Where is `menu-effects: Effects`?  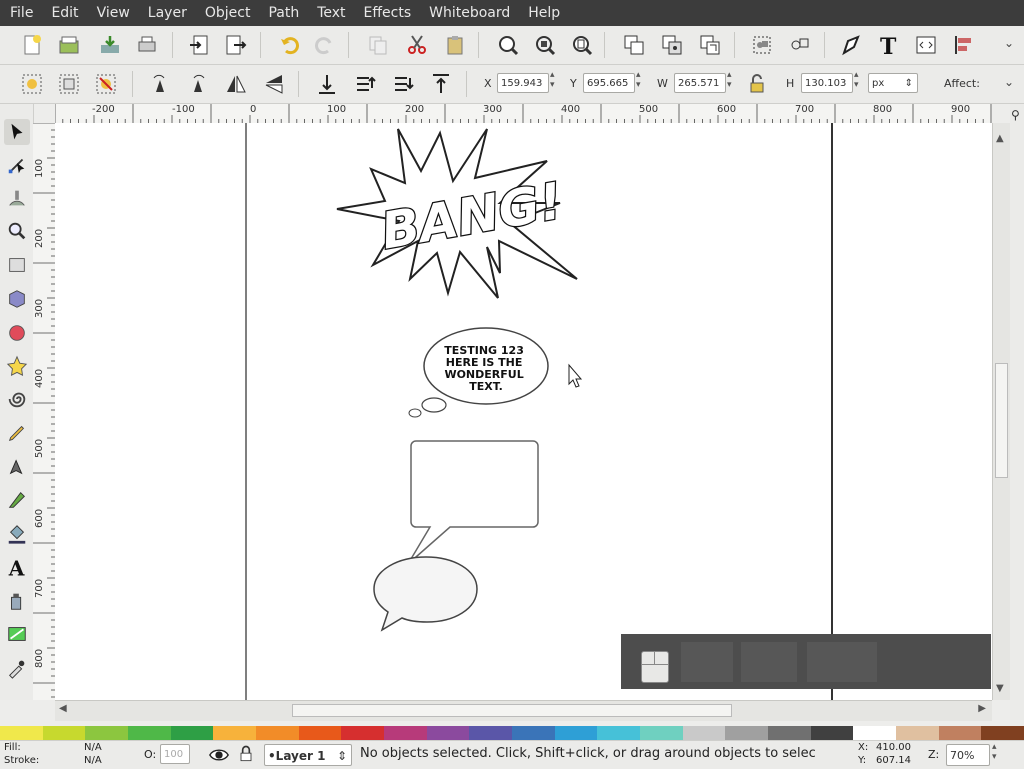
menu-effects: Effects is located at coordinates (388, 13).